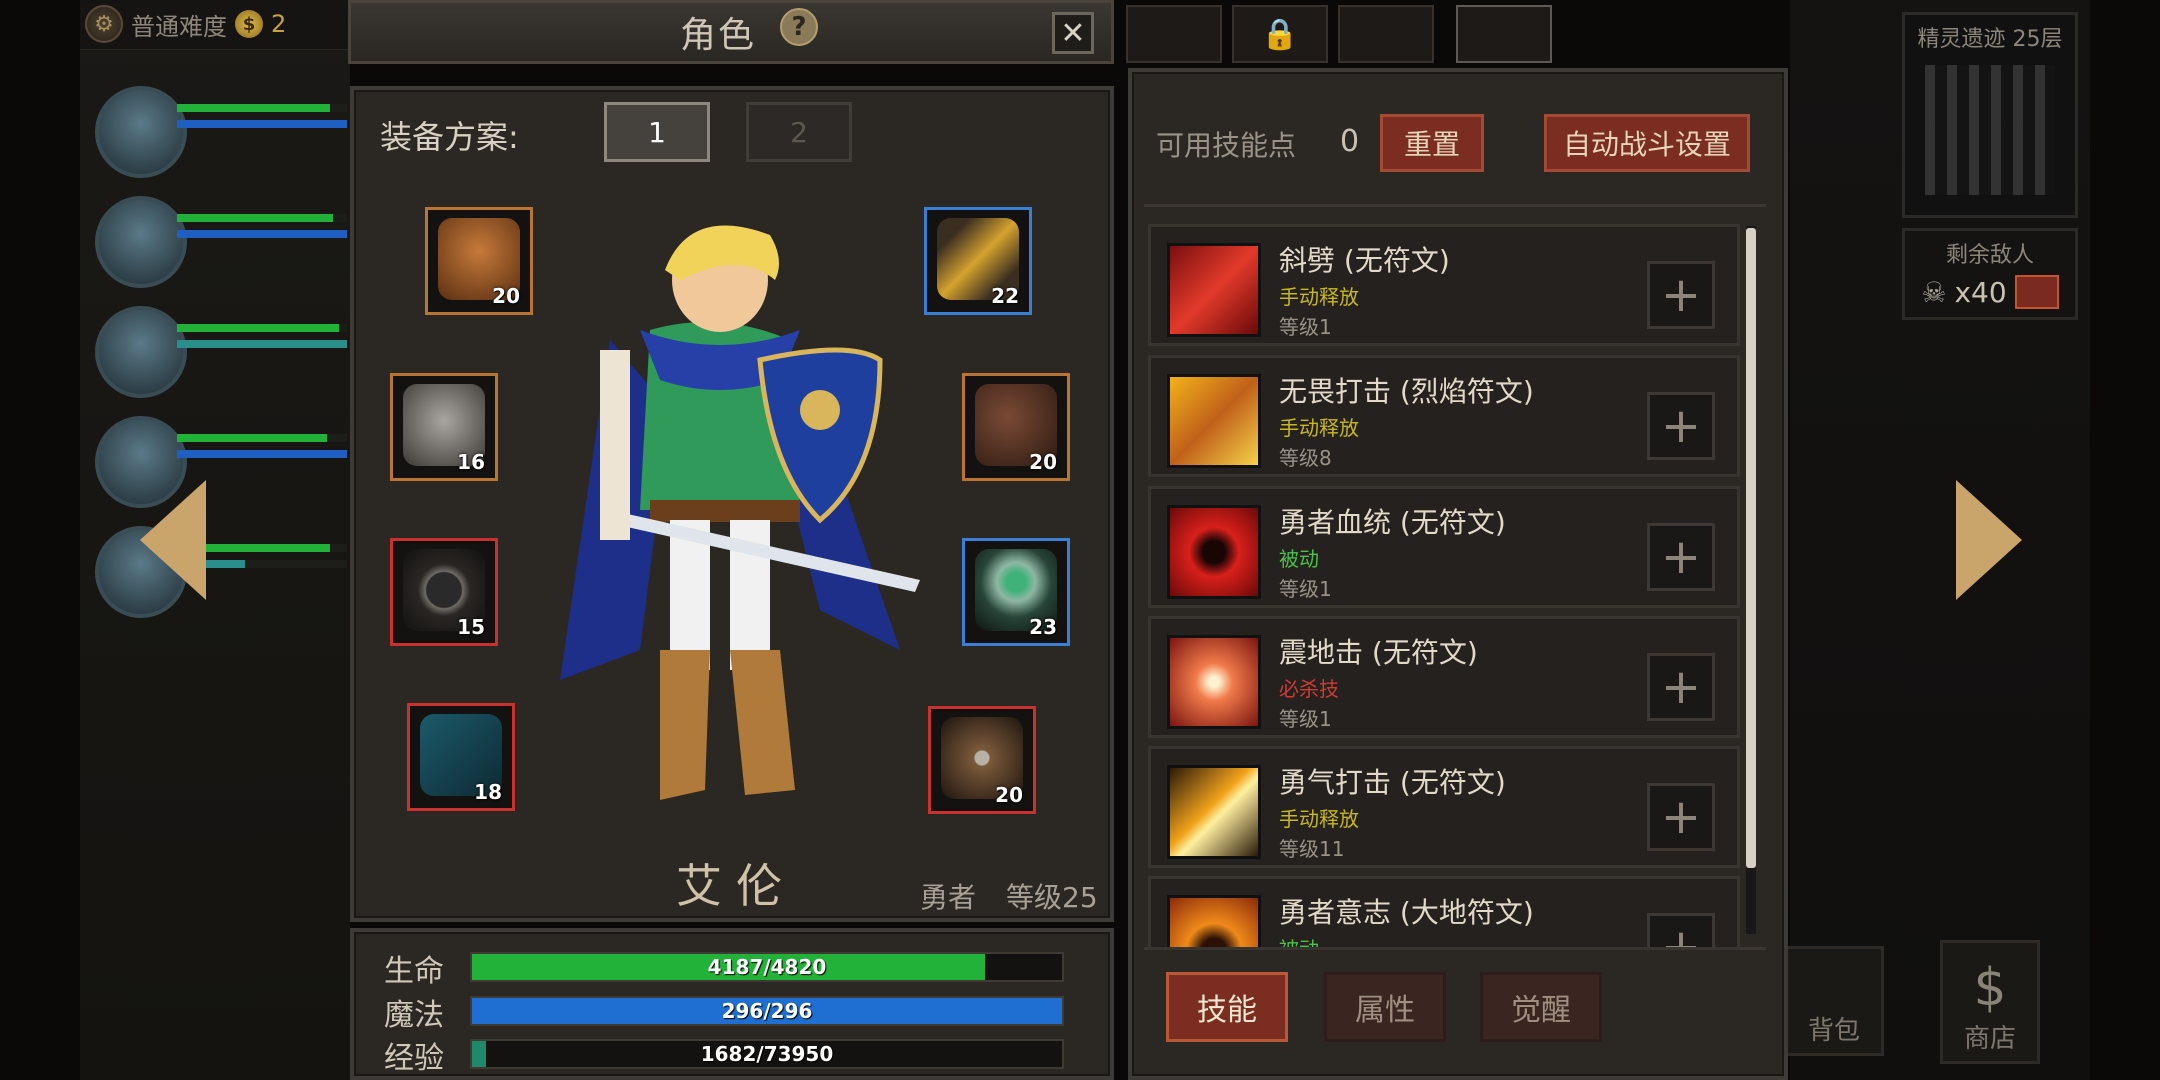 This screenshot has height=1080, width=2160. I want to click on shop-button: $ 商店, so click(1990, 1002).